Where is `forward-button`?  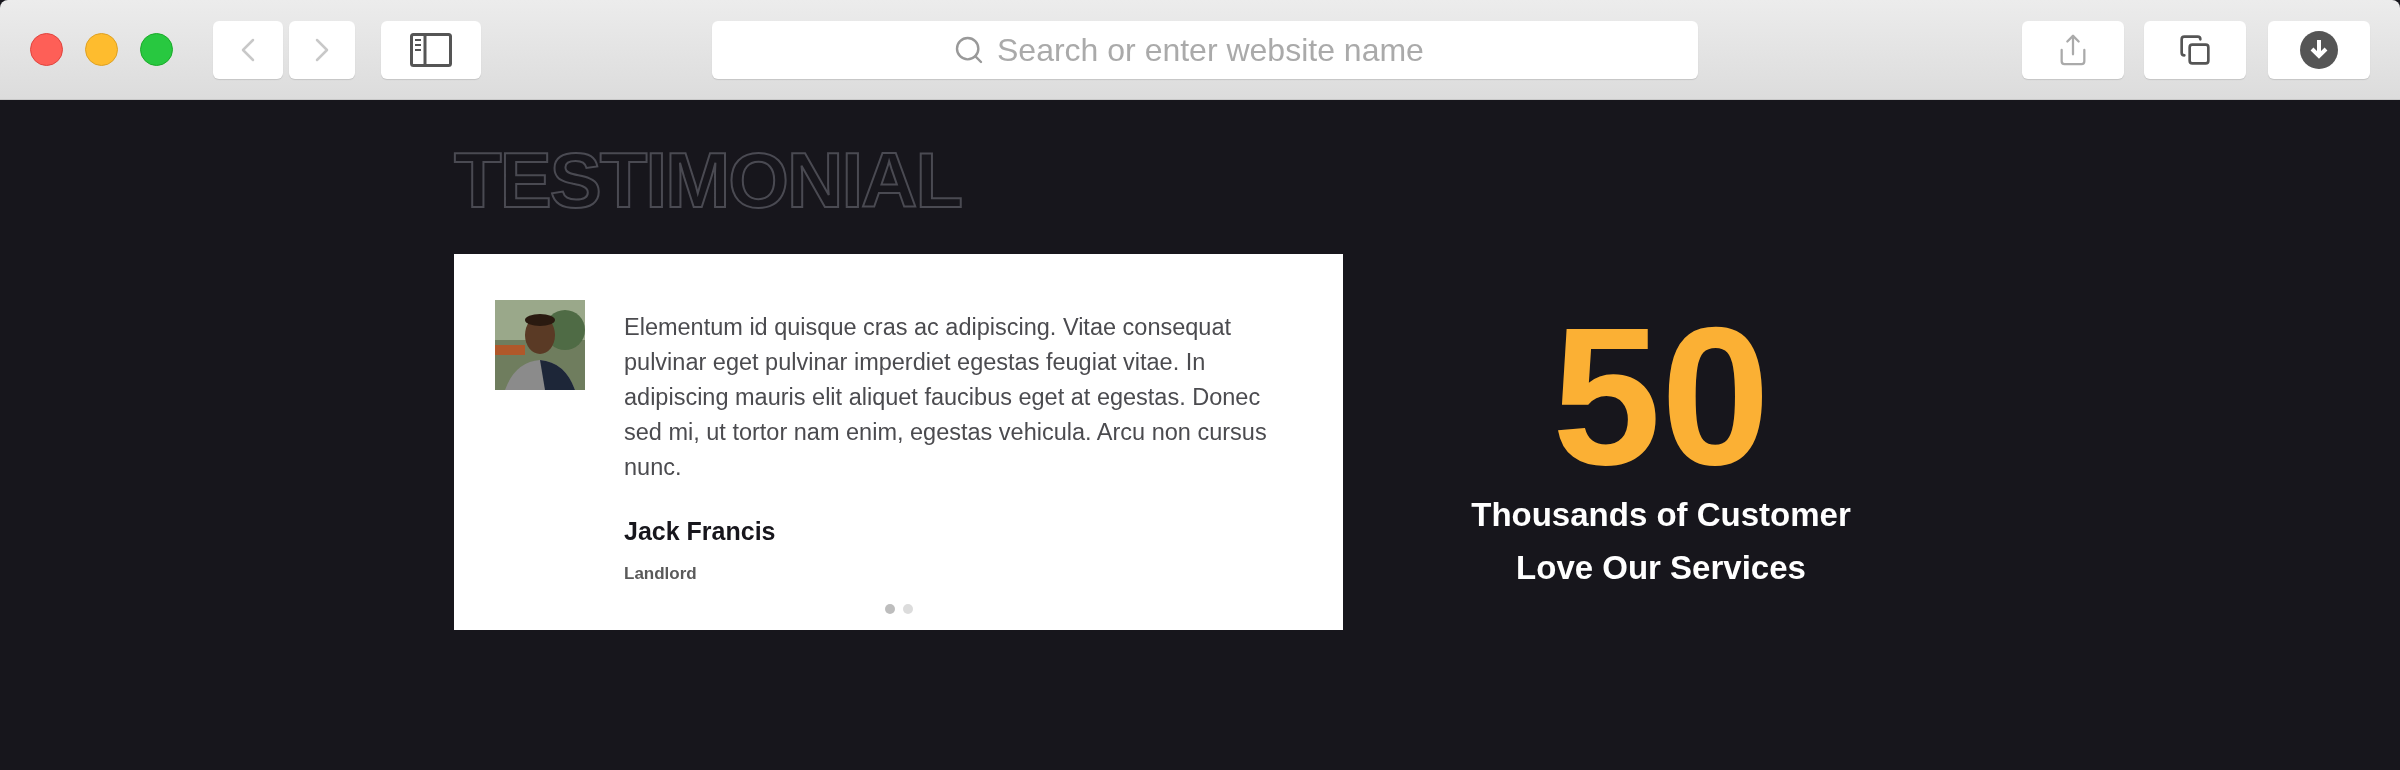
forward-button is located at coordinates (322, 49).